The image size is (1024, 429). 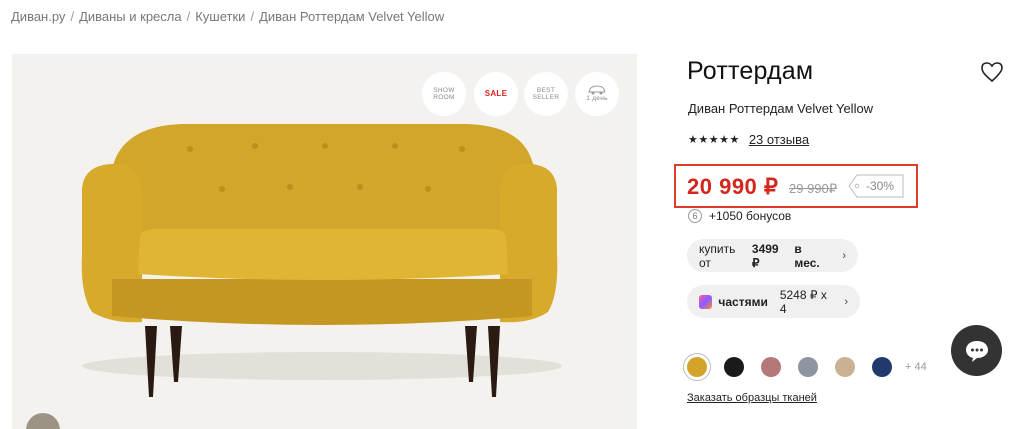 What do you see at coordinates (38, 16) in the screenshot?
I see `breadcrumb-home: Диван.ру` at bounding box center [38, 16].